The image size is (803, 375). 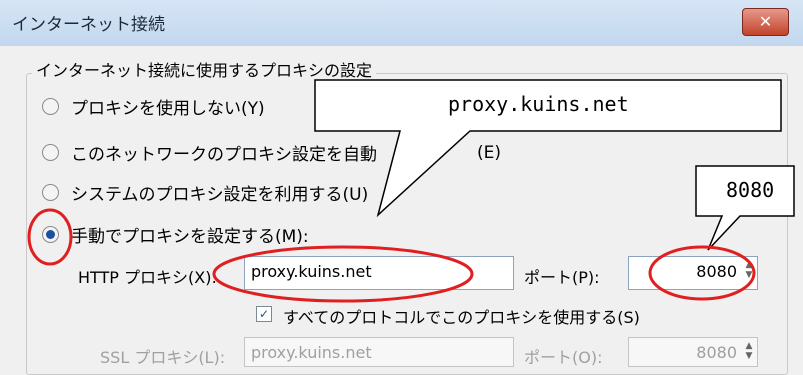 I want to click on http-port-label: ポート(P):, so click(x=562, y=277).